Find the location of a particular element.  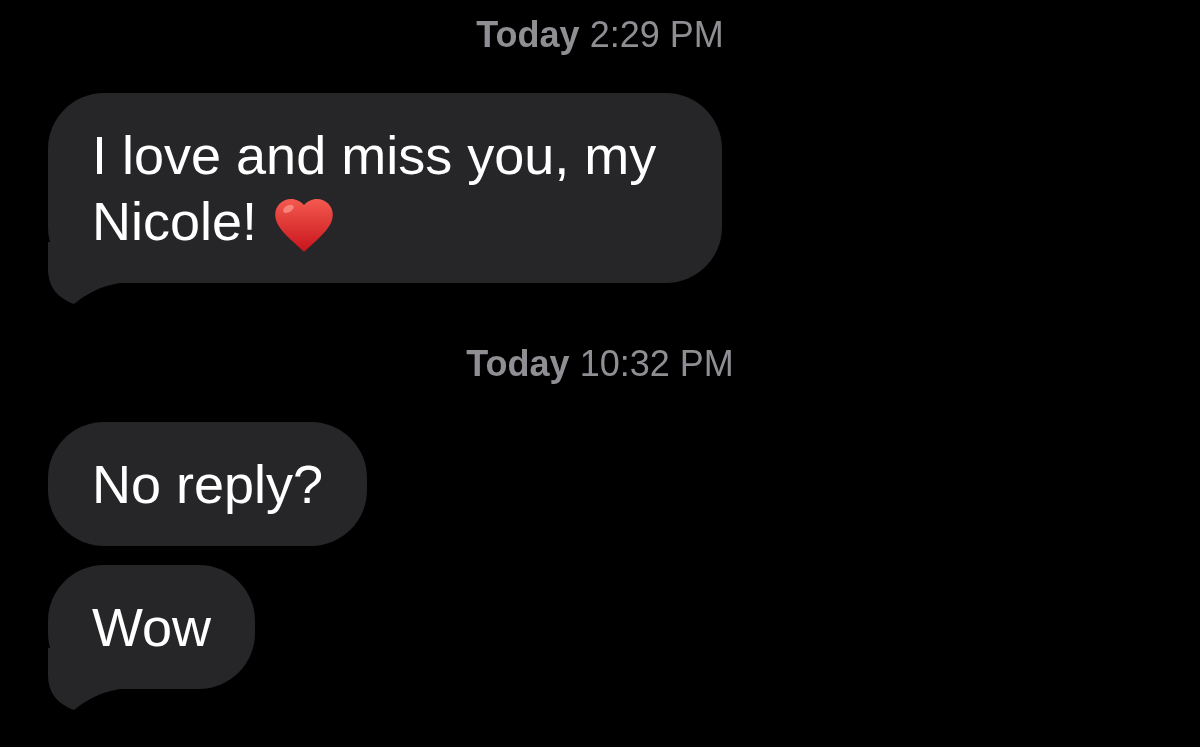

timestamp: Today 2:29 PM is located at coordinates (600, 35).